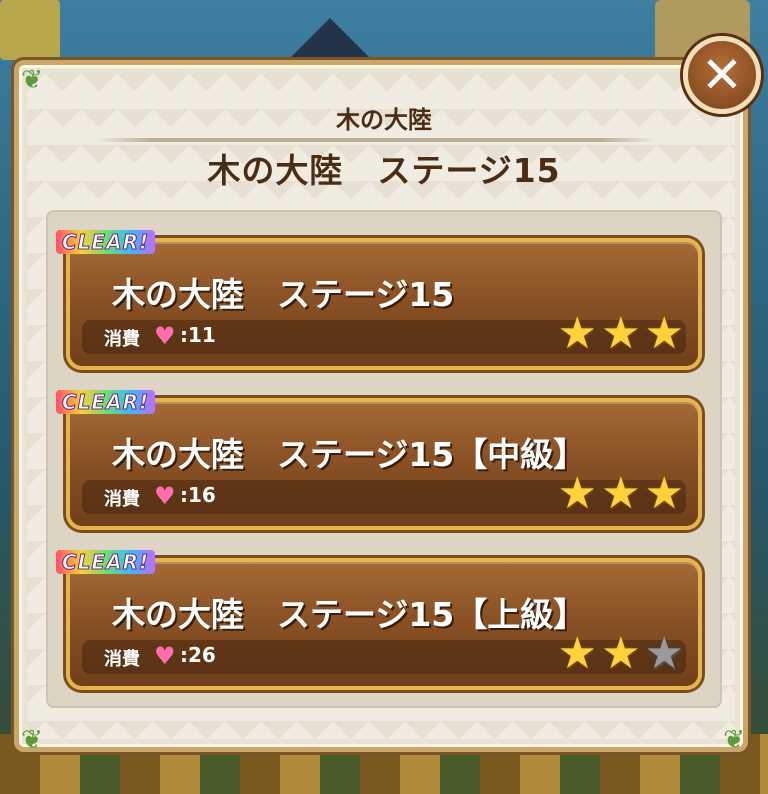 The height and width of the screenshot is (794, 768). Describe the element at coordinates (376, 140) in the screenshot. I see `header-divider` at that location.